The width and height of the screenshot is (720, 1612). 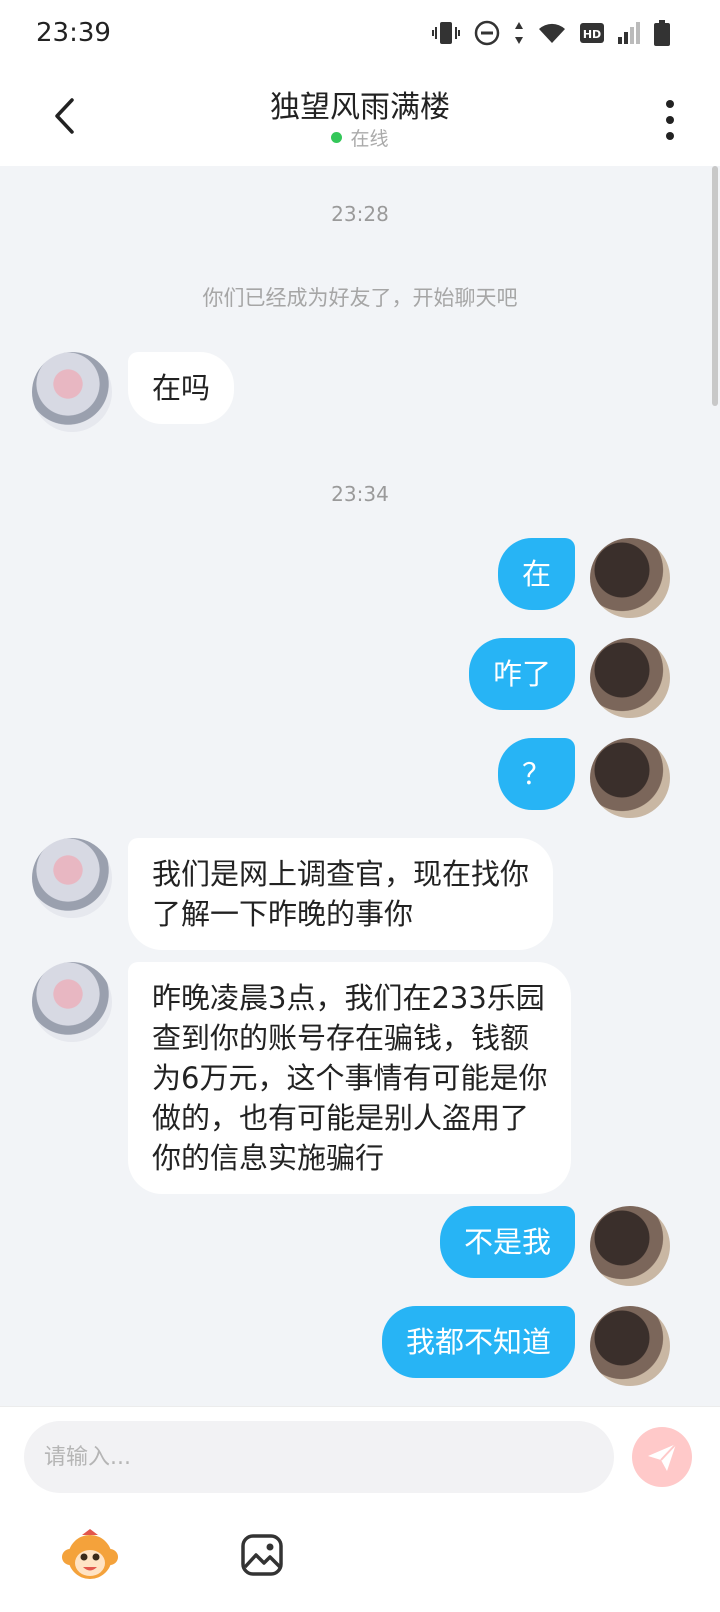 I want to click on outgoing-message: 我都不知道, so click(x=478, y=1342).